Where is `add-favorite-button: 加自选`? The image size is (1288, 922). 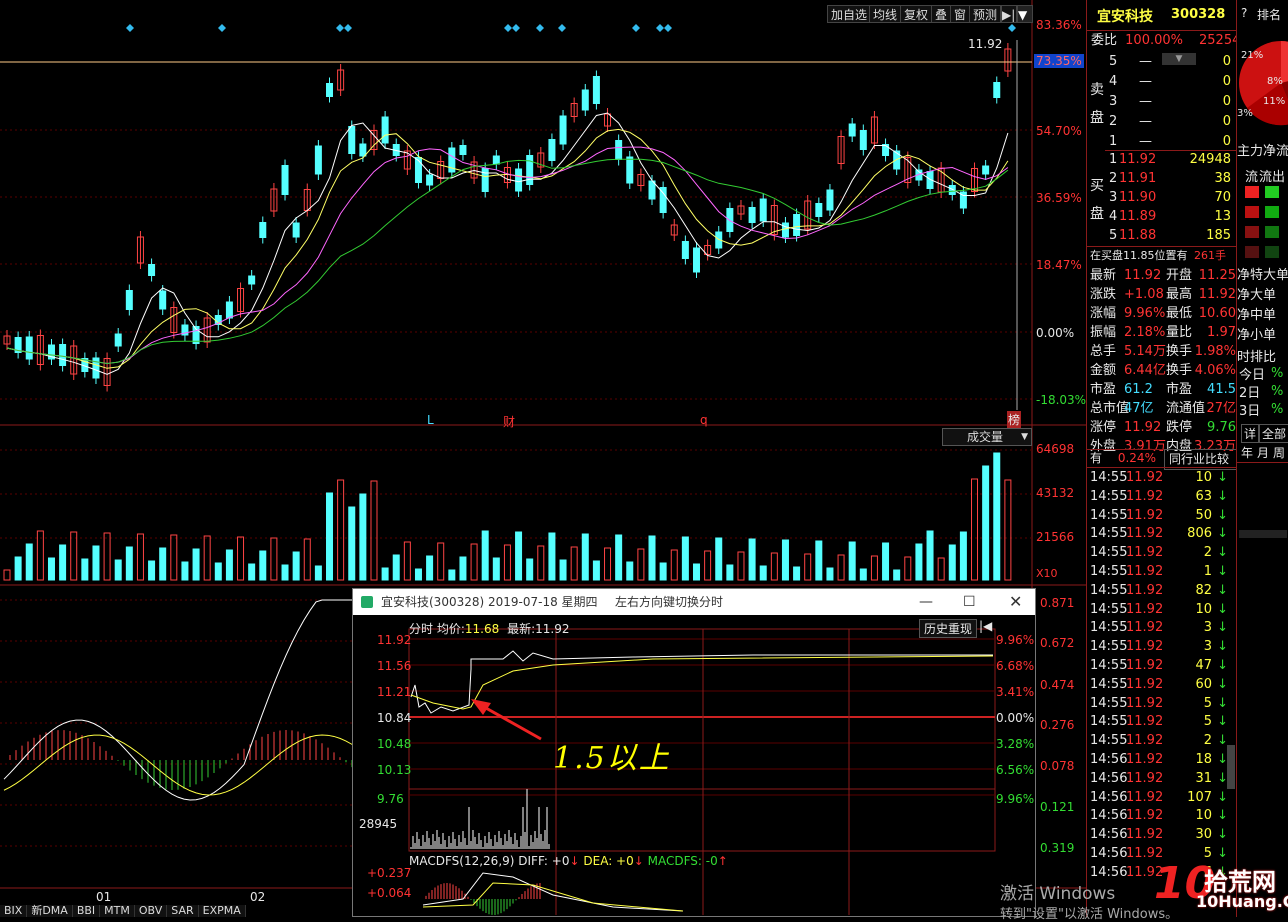
add-favorite-button: 加自选 is located at coordinates (849, 14).